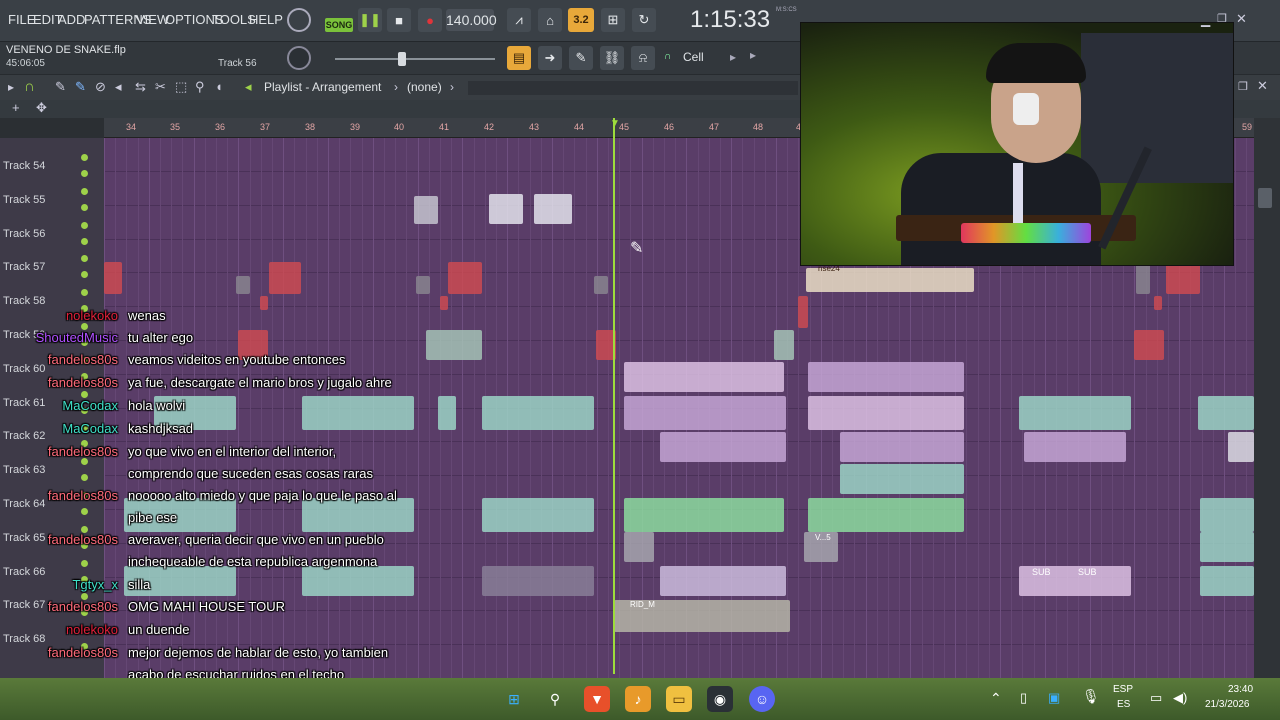 Image resolution: width=1280 pixels, height=720 pixels. I want to click on brave-browser-icon: ▼, so click(597, 699).